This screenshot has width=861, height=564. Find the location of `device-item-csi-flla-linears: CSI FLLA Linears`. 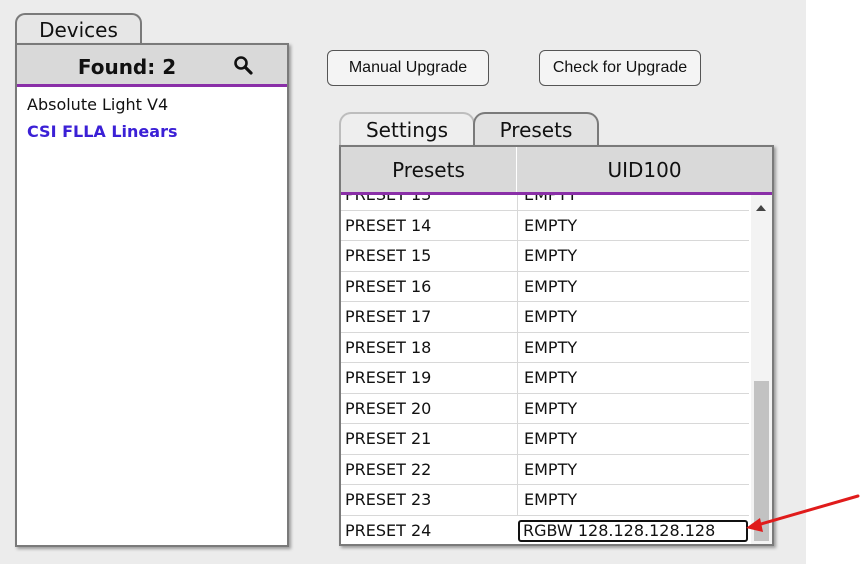

device-item-csi-flla-linears: CSI FLLA Linears is located at coordinates (102, 131).